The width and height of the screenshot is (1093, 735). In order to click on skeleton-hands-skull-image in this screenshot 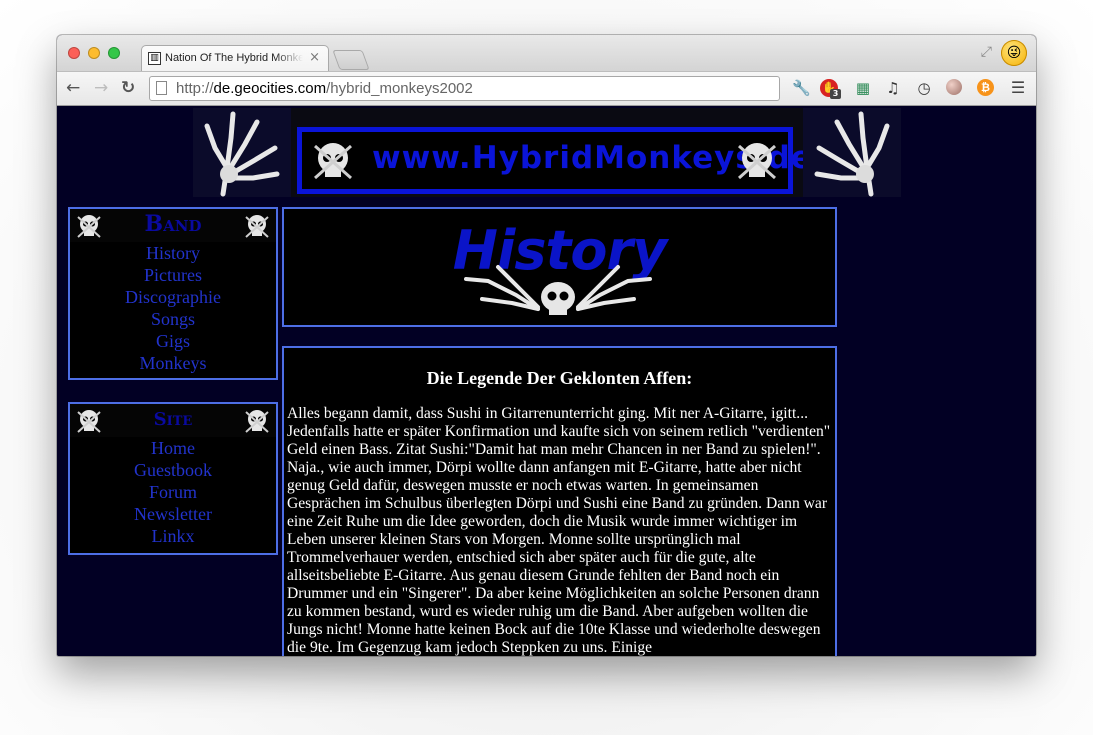, I will do `click(558, 290)`.